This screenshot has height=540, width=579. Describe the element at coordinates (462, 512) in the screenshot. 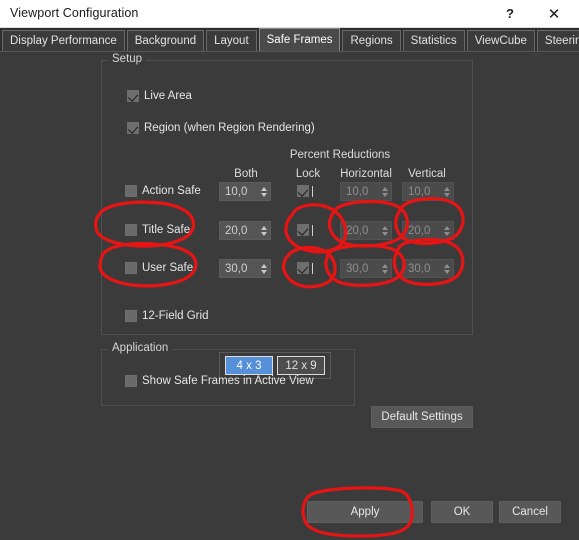

I see `ok-button: OK` at that location.